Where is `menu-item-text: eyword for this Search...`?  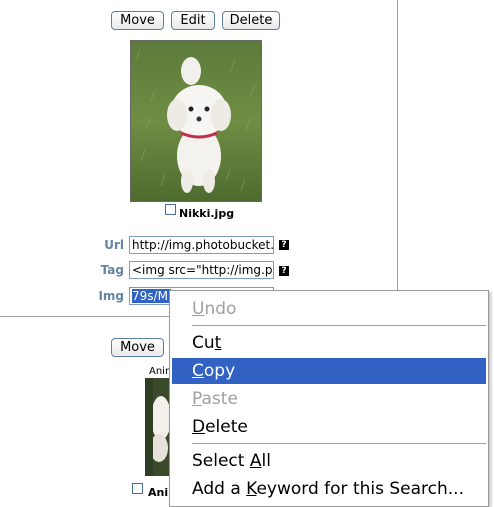
menu-item-text: eyword for this Search... is located at coordinates (360, 489).